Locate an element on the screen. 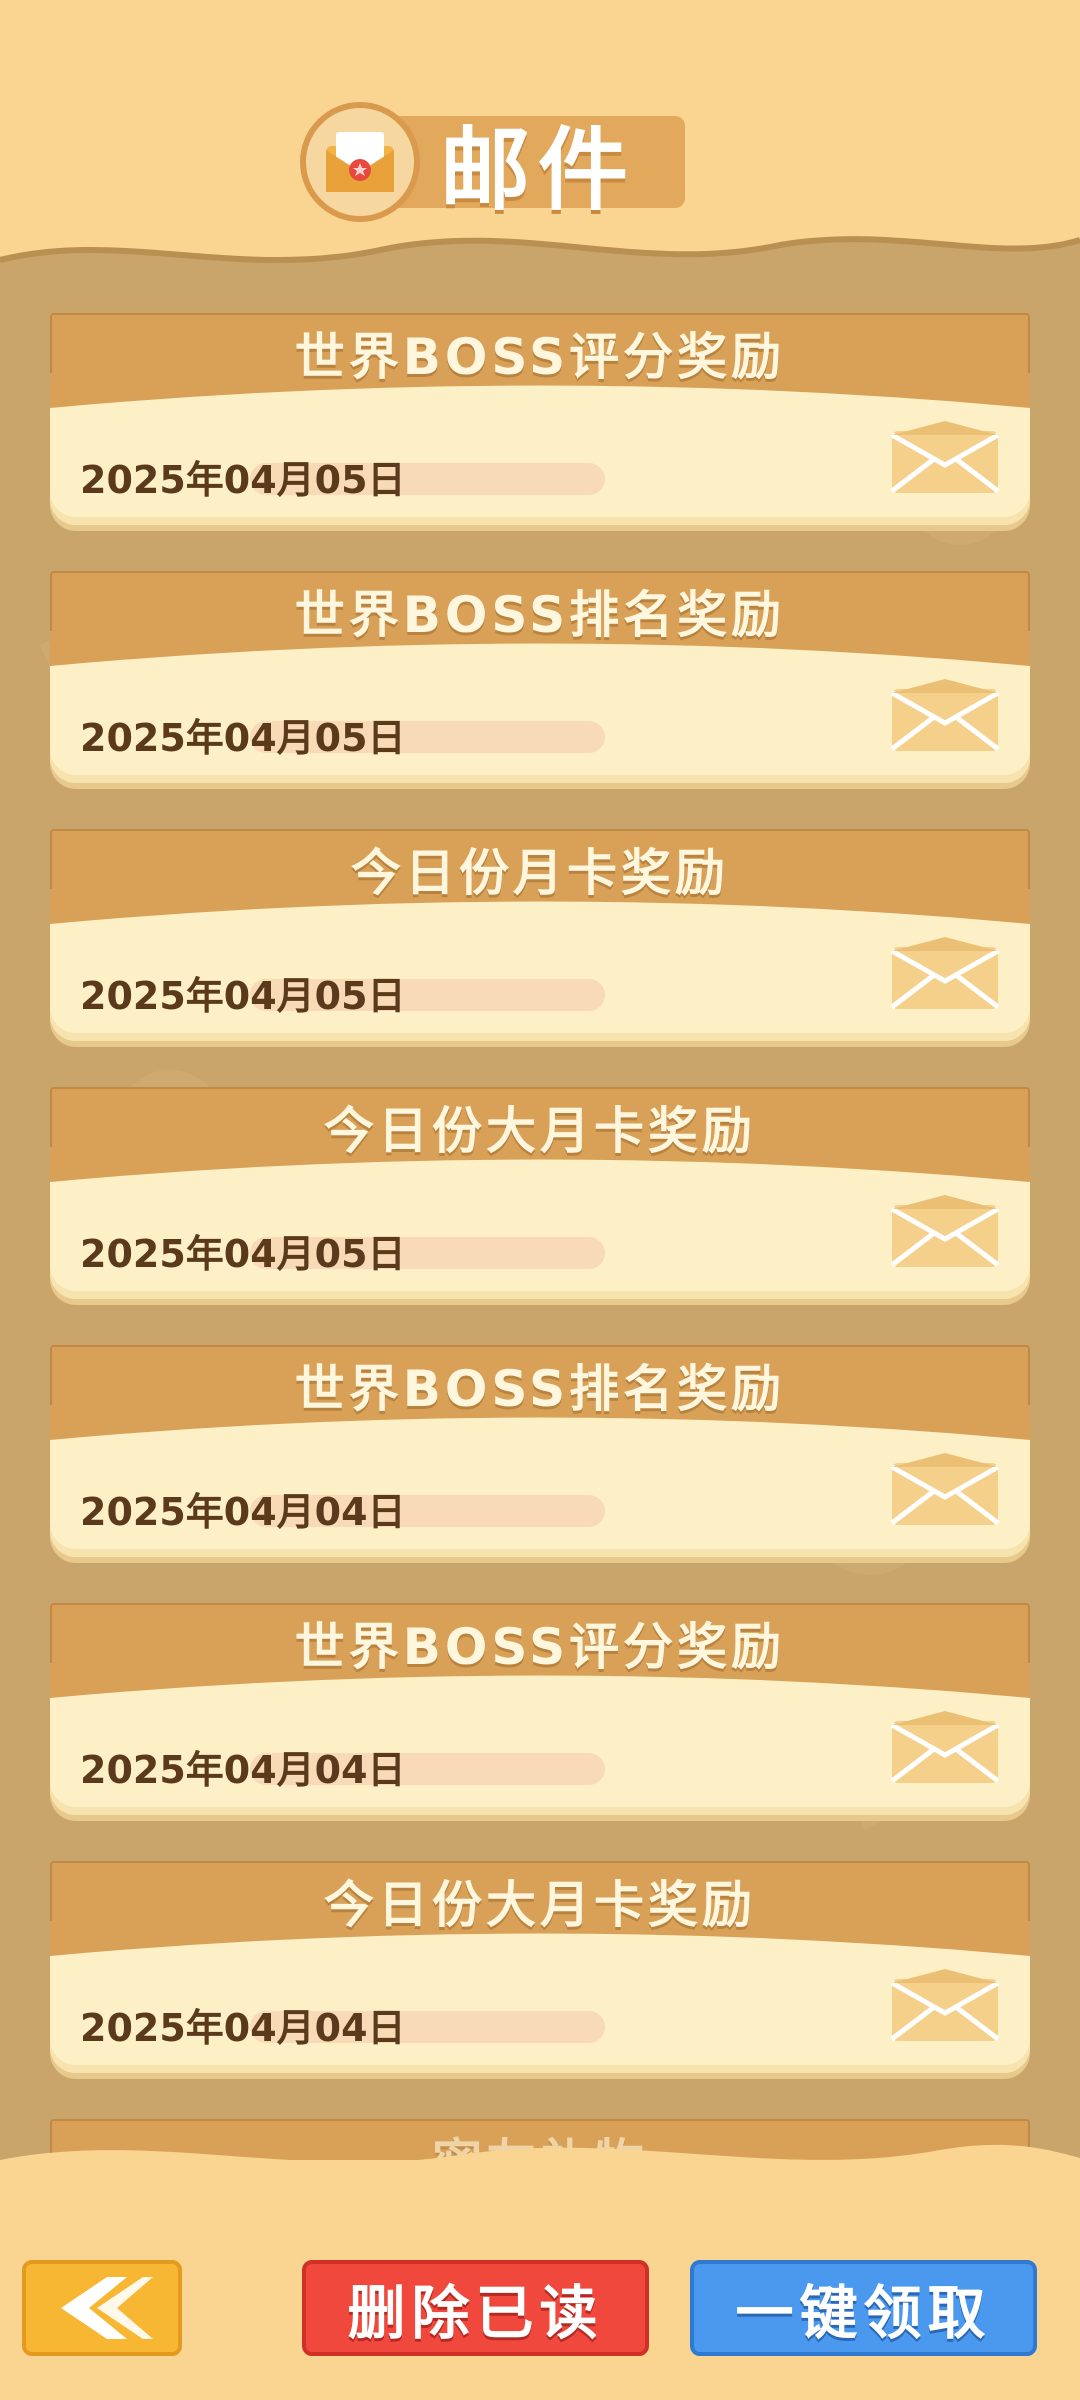  footer-wave-decoration is located at coordinates (540, 2172).